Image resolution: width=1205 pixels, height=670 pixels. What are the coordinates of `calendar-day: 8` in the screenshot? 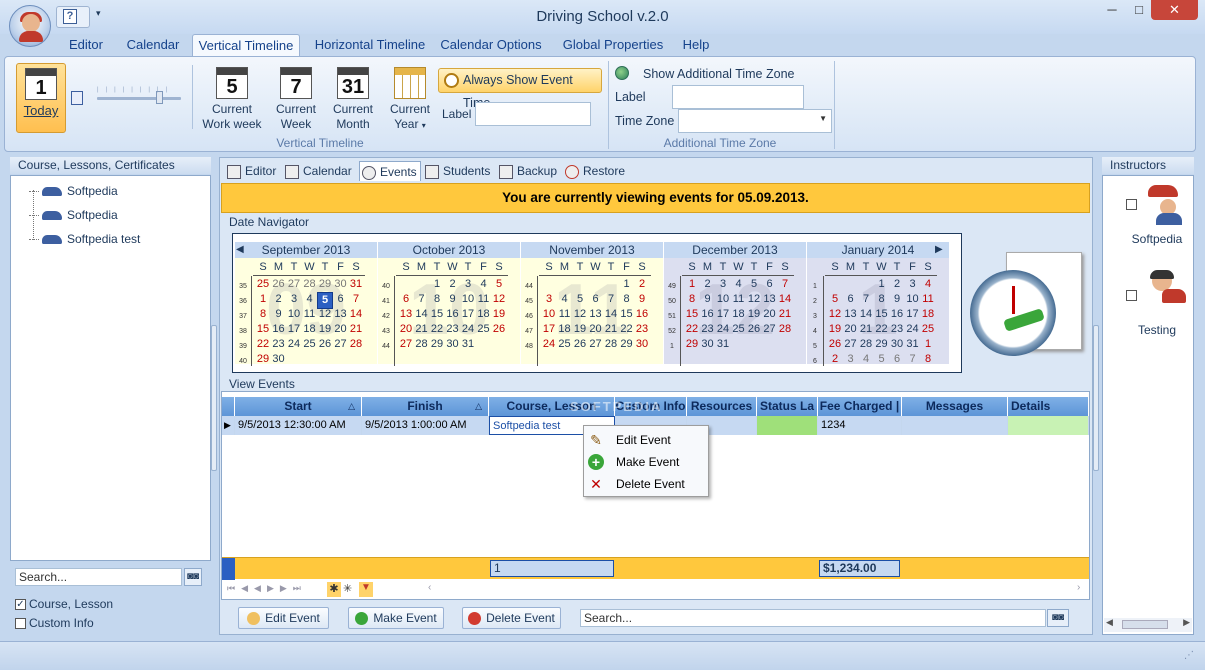 It's located at (437, 299).